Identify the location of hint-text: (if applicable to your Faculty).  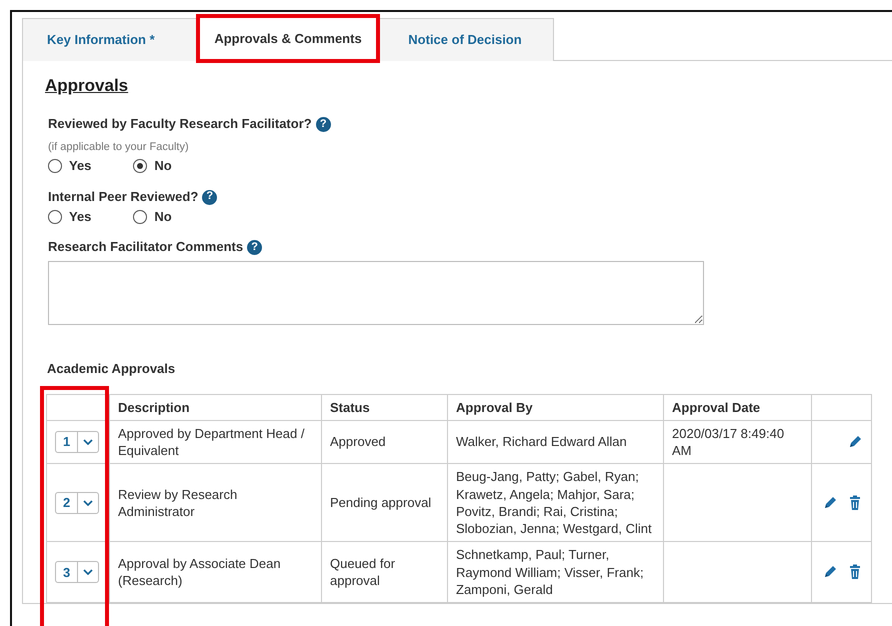
(119, 147).